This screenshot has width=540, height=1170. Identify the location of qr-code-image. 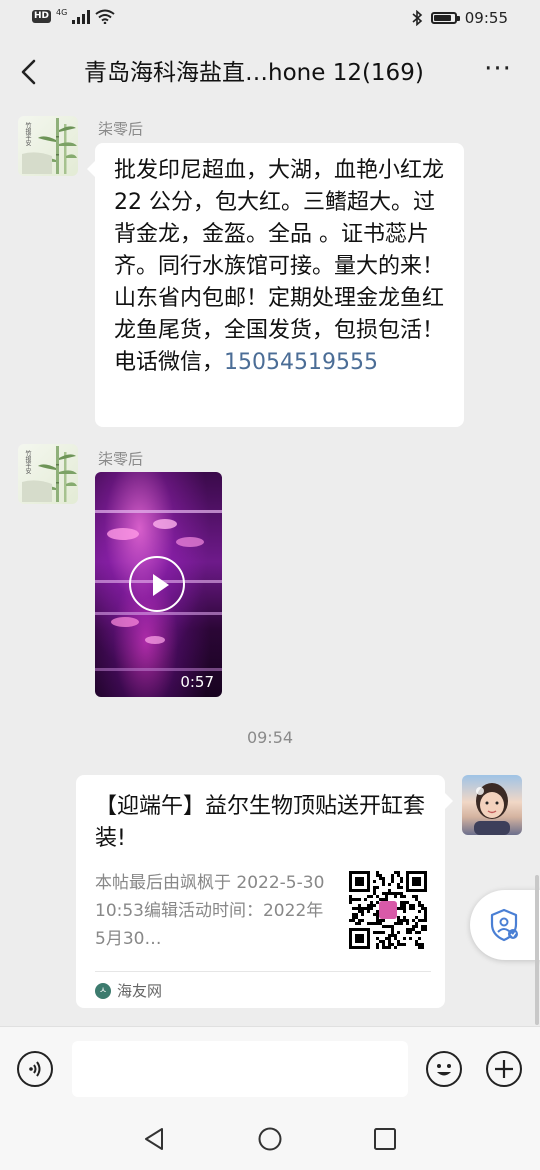
(388, 910).